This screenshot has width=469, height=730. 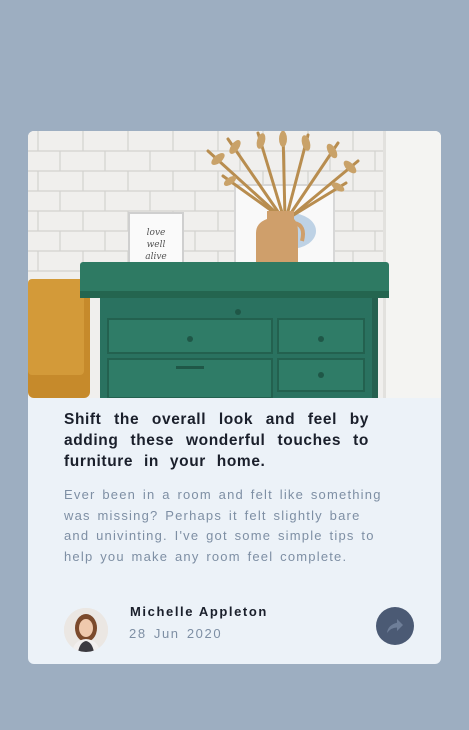 I want to click on author-avatar, so click(x=86, y=630).